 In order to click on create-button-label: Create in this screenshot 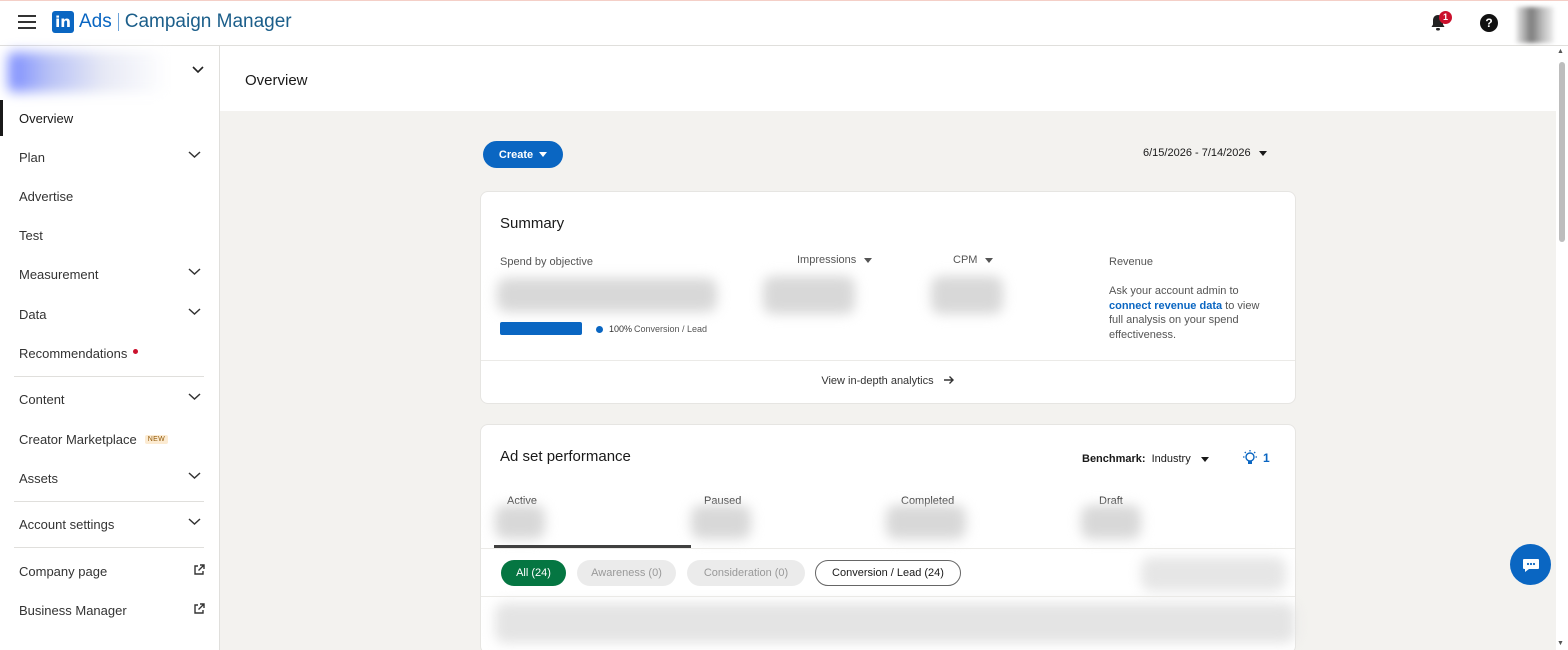, I will do `click(516, 154)`.